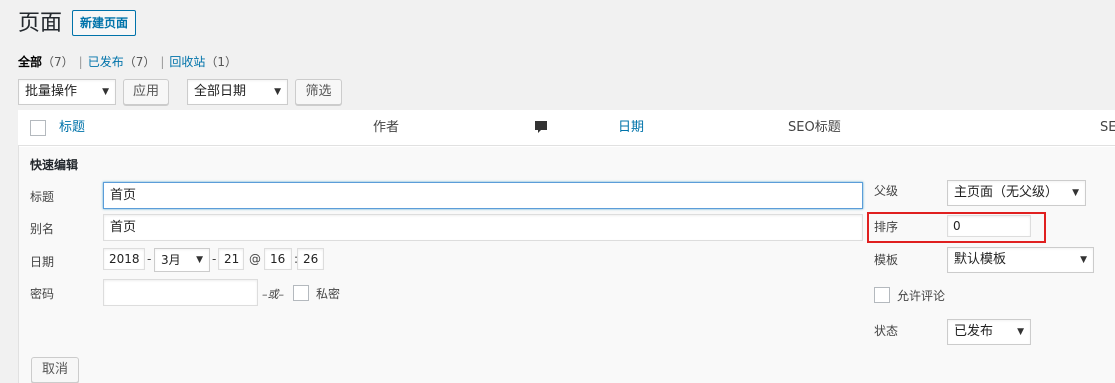 The image size is (1115, 383). Describe the element at coordinates (55, 370) in the screenshot. I see `cancel-button: 取消` at that location.